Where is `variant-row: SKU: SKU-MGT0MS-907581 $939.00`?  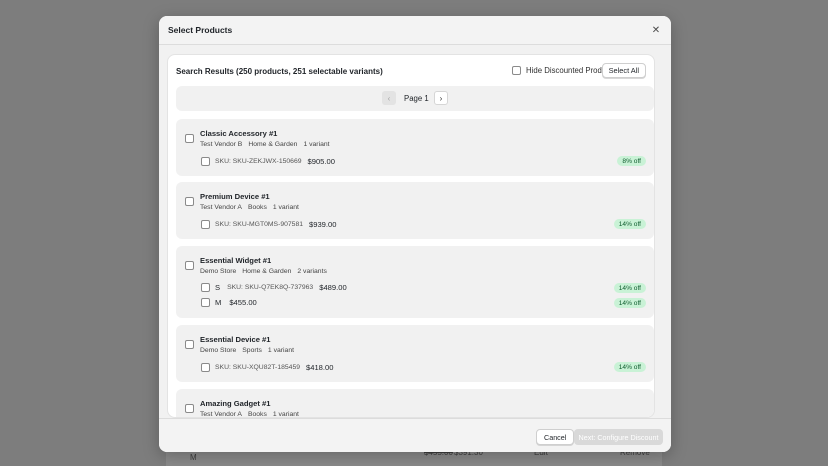 variant-row: SKU: SKU-MGT0MS-907581 $939.00 is located at coordinates (268, 224).